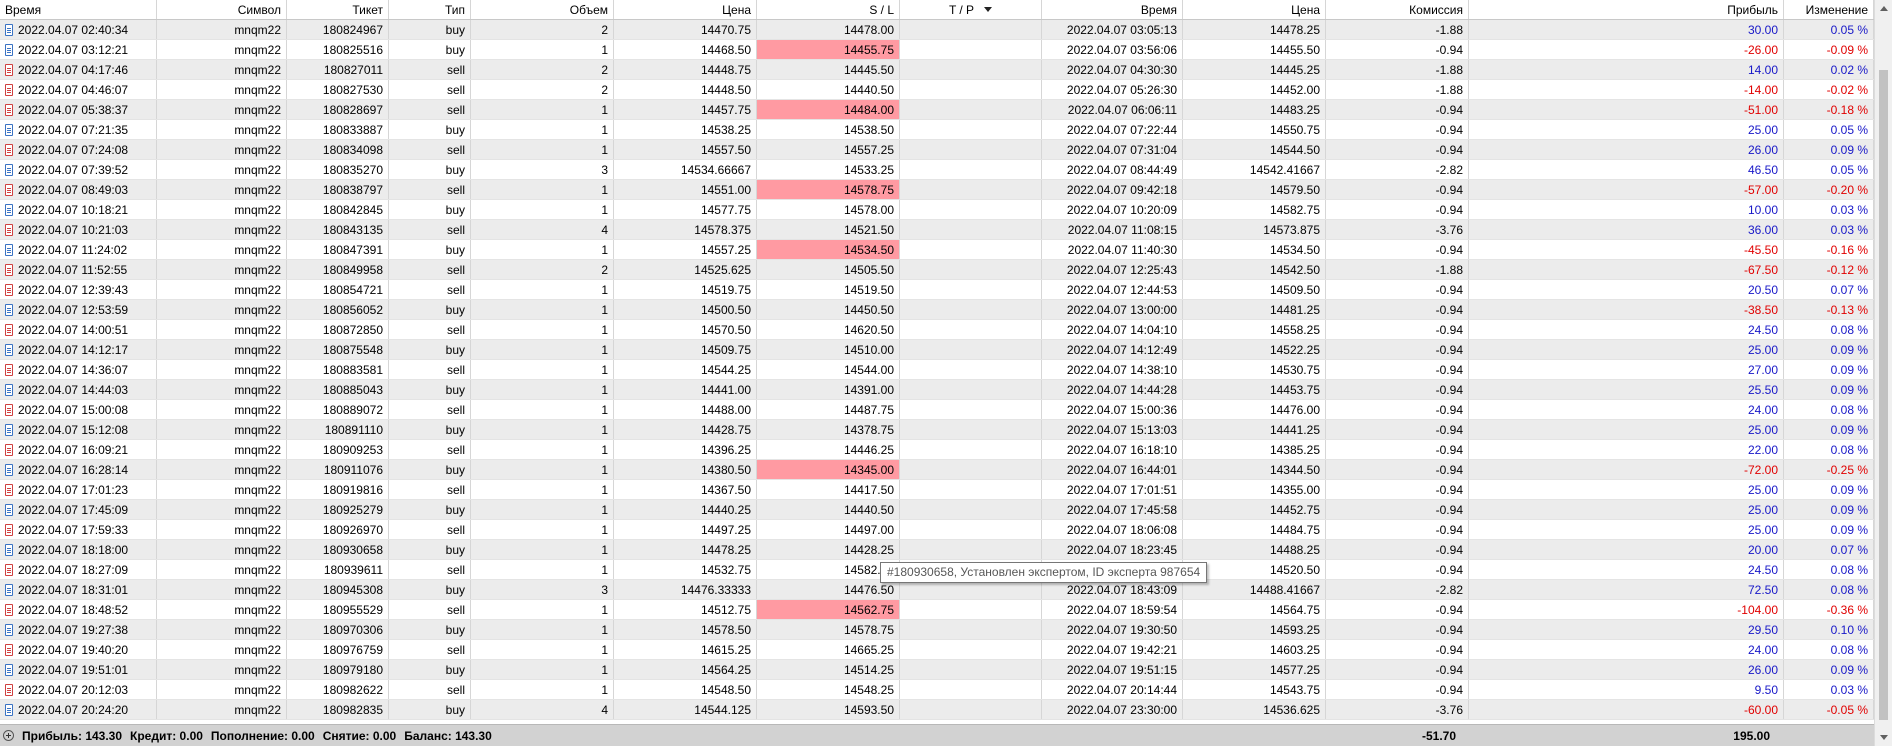 The height and width of the screenshot is (746, 1892). Describe the element at coordinates (685, 549) in the screenshot. I see `cell-price-open: 14478.25` at that location.